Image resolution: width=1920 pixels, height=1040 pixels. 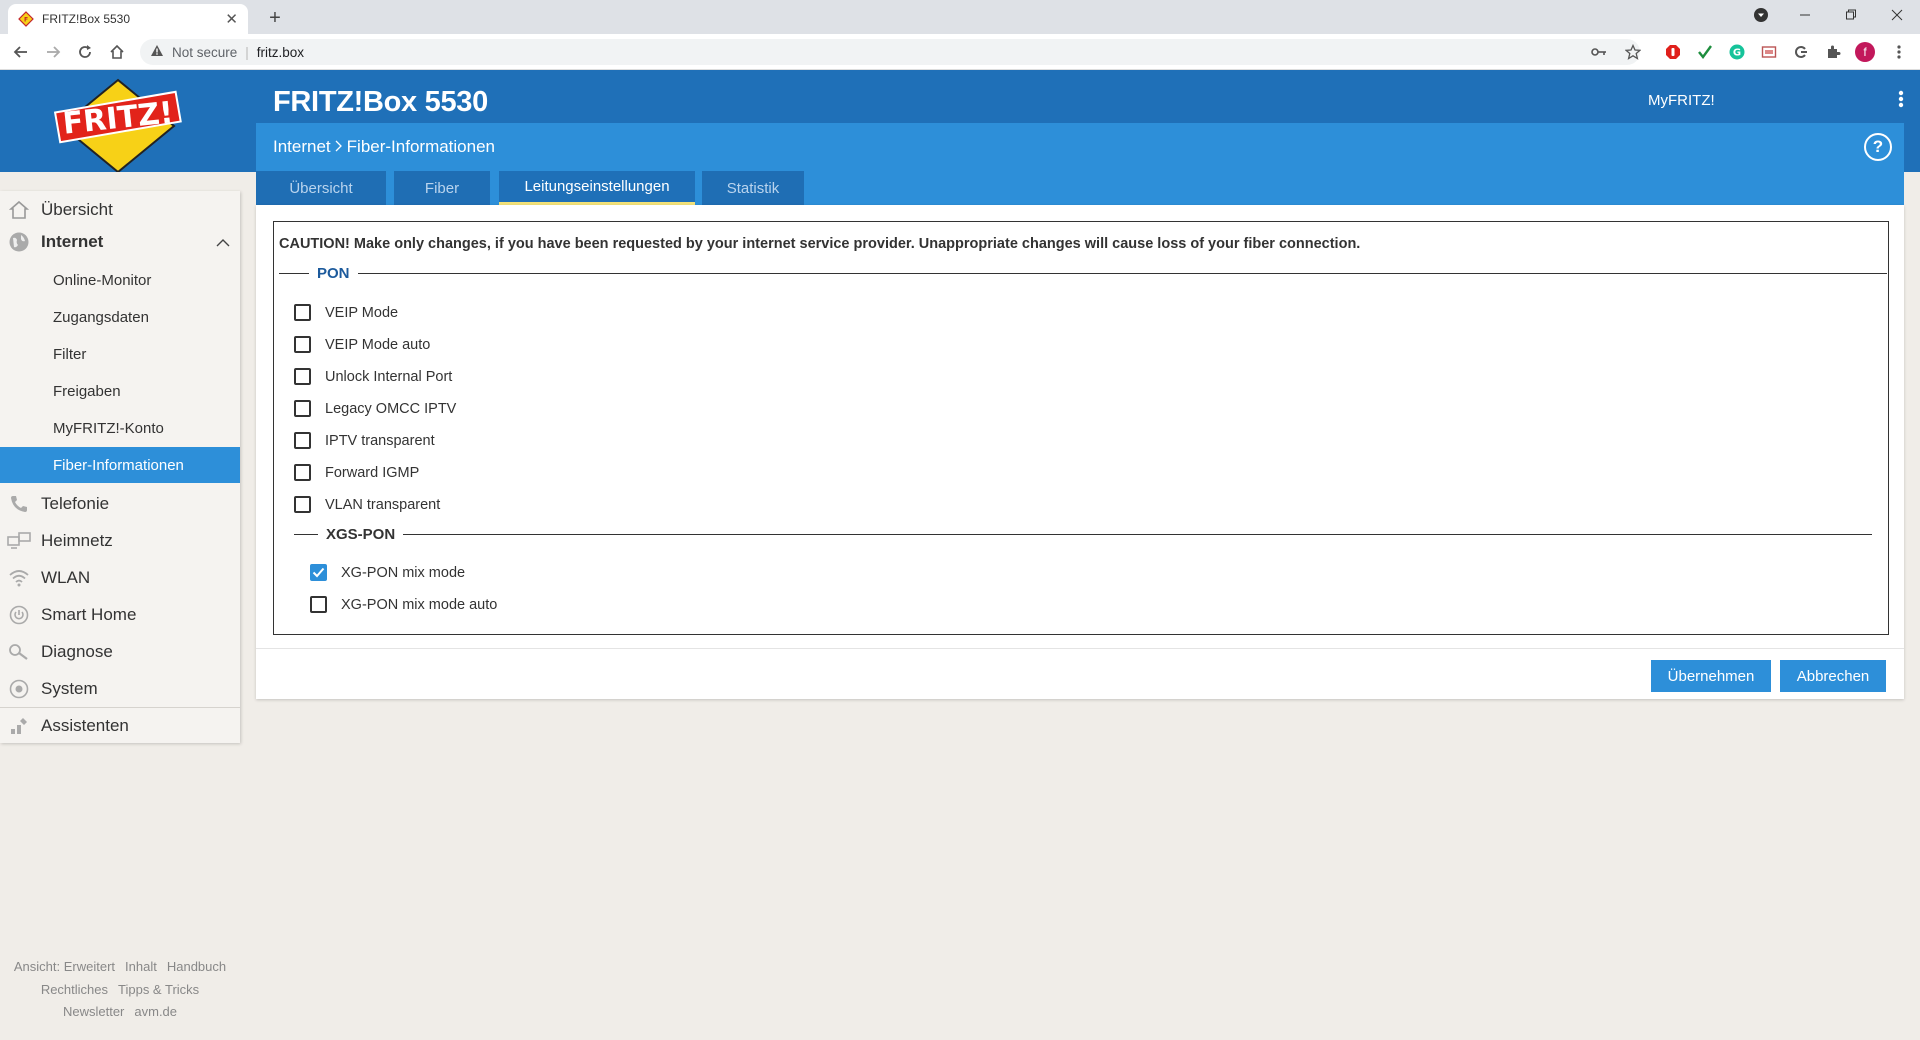 What do you see at coordinates (442, 188) in the screenshot?
I see `tab-fiber: Fiber` at bounding box center [442, 188].